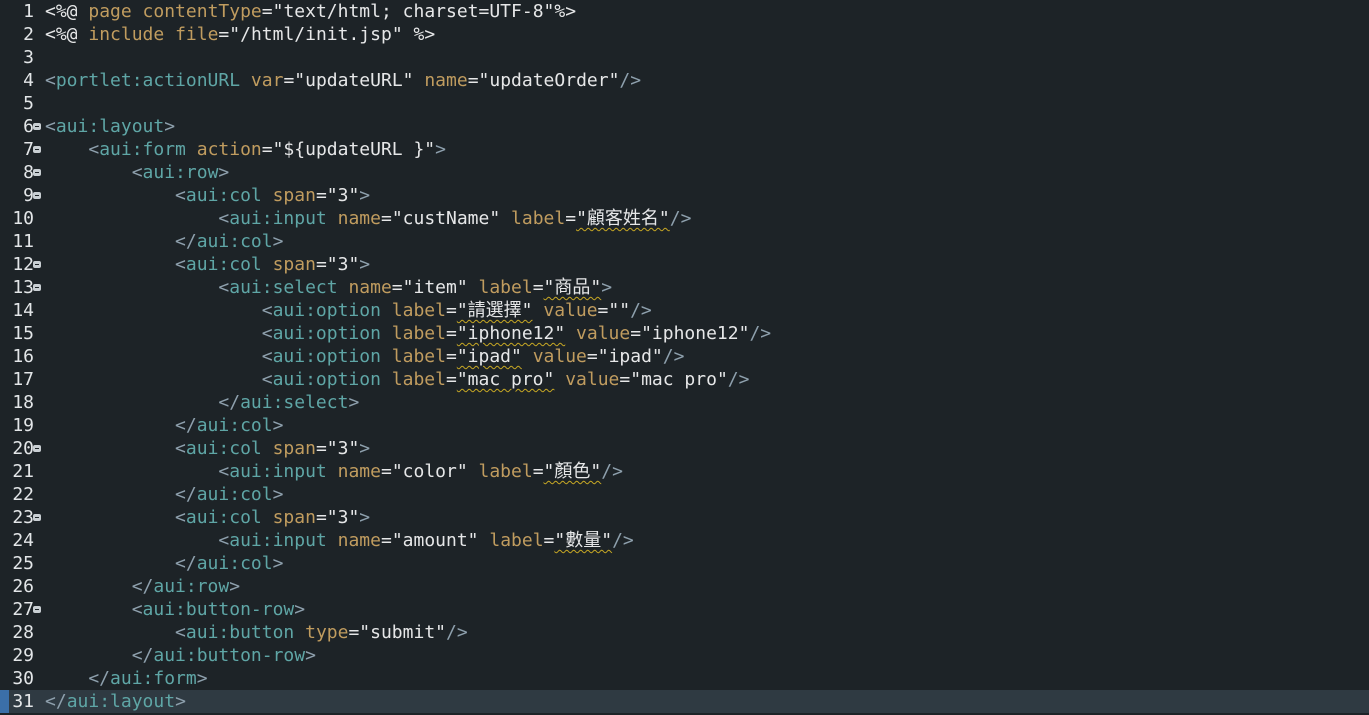  Describe the element at coordinates (684, 540) in the screenshot. I see `code-line: 24 <aui:input name="amount" label="數量"/>` at that location.